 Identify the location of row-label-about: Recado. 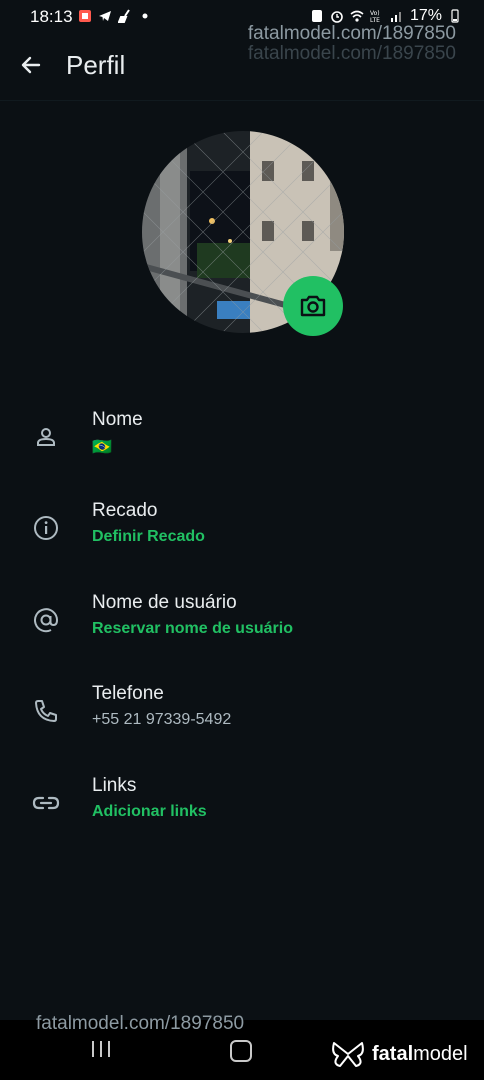
(125, 510).